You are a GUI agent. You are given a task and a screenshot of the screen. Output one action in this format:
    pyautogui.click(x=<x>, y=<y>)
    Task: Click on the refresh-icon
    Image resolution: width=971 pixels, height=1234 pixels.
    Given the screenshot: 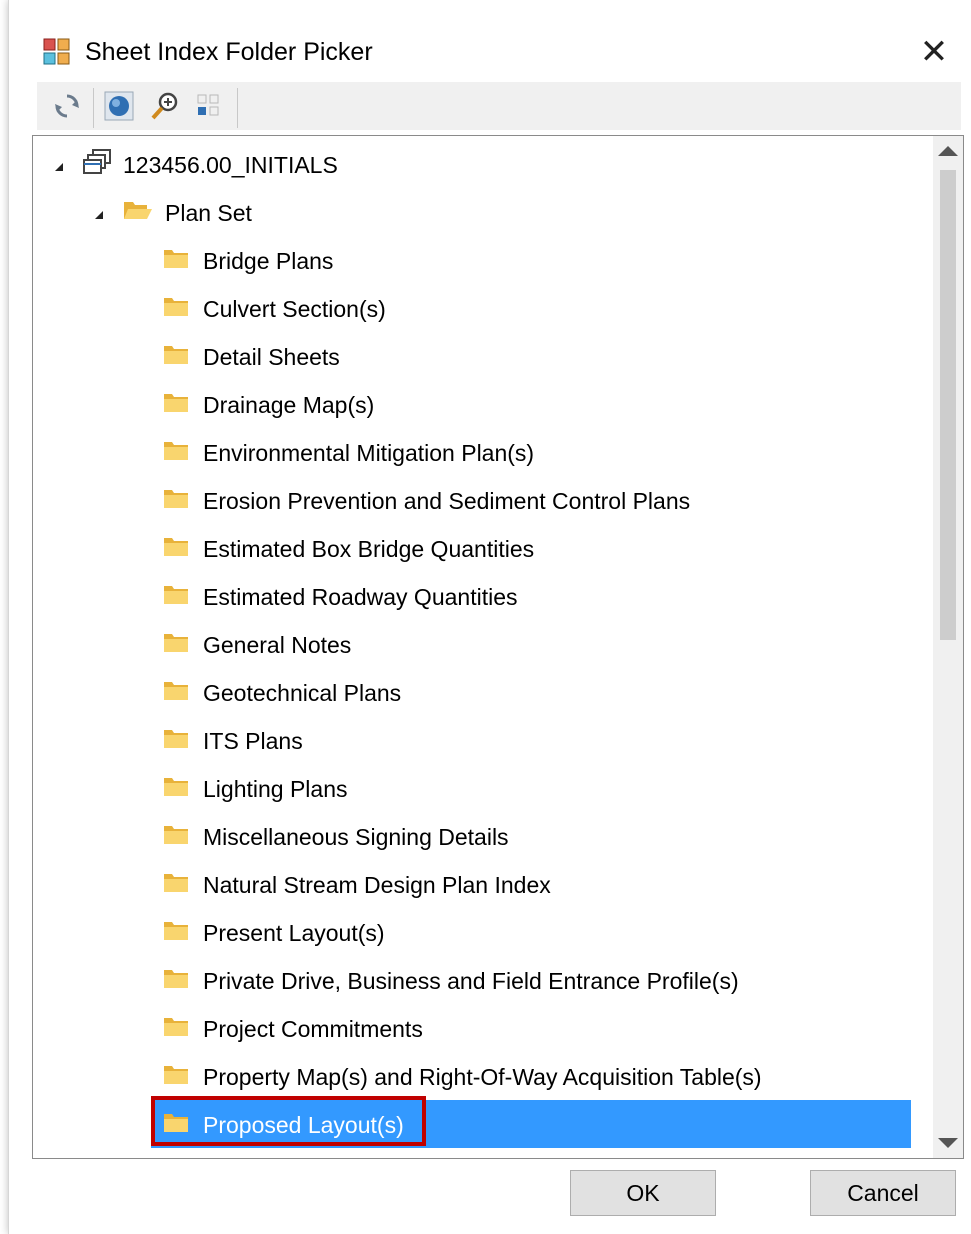 What is the action you would take?
    pyautogui.click(x=67, y=108)
    